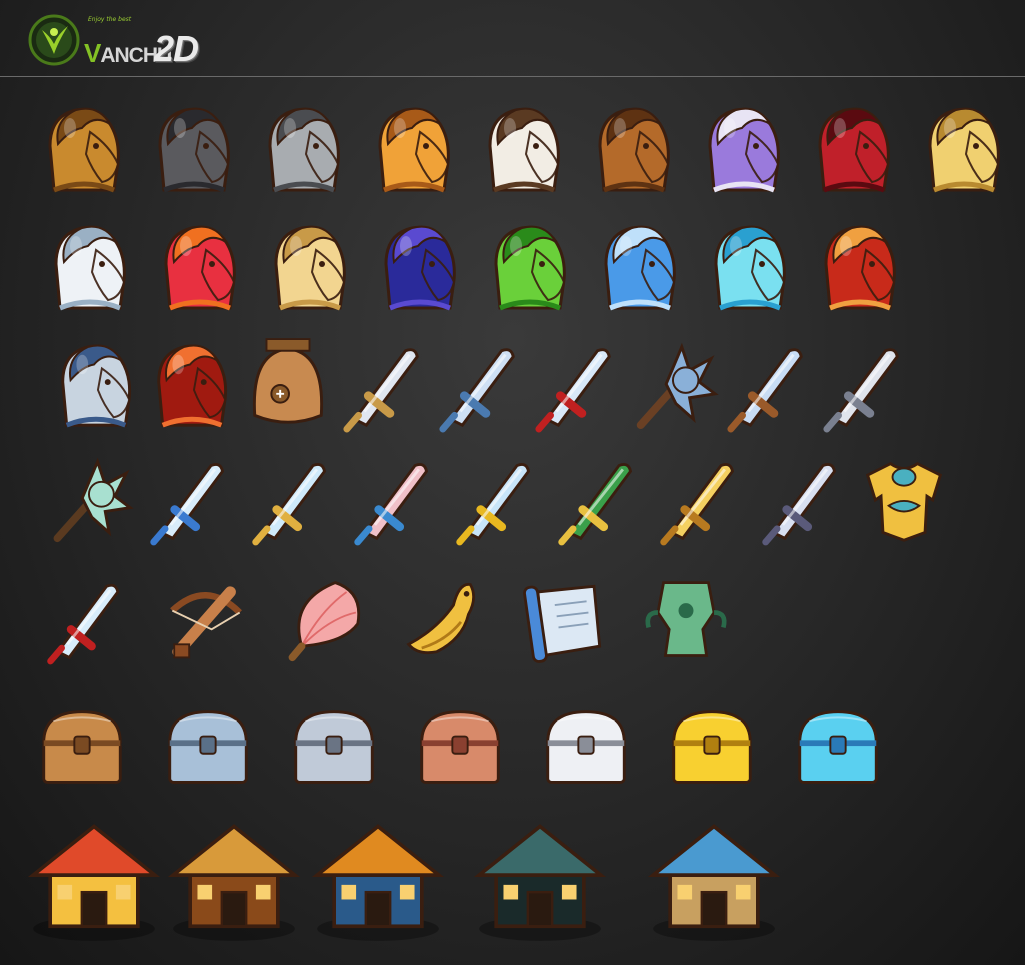 Image resolution: width=1025 pixels, height=965 pixels. I want to click on feather-fan-icon, so click(324, 621).